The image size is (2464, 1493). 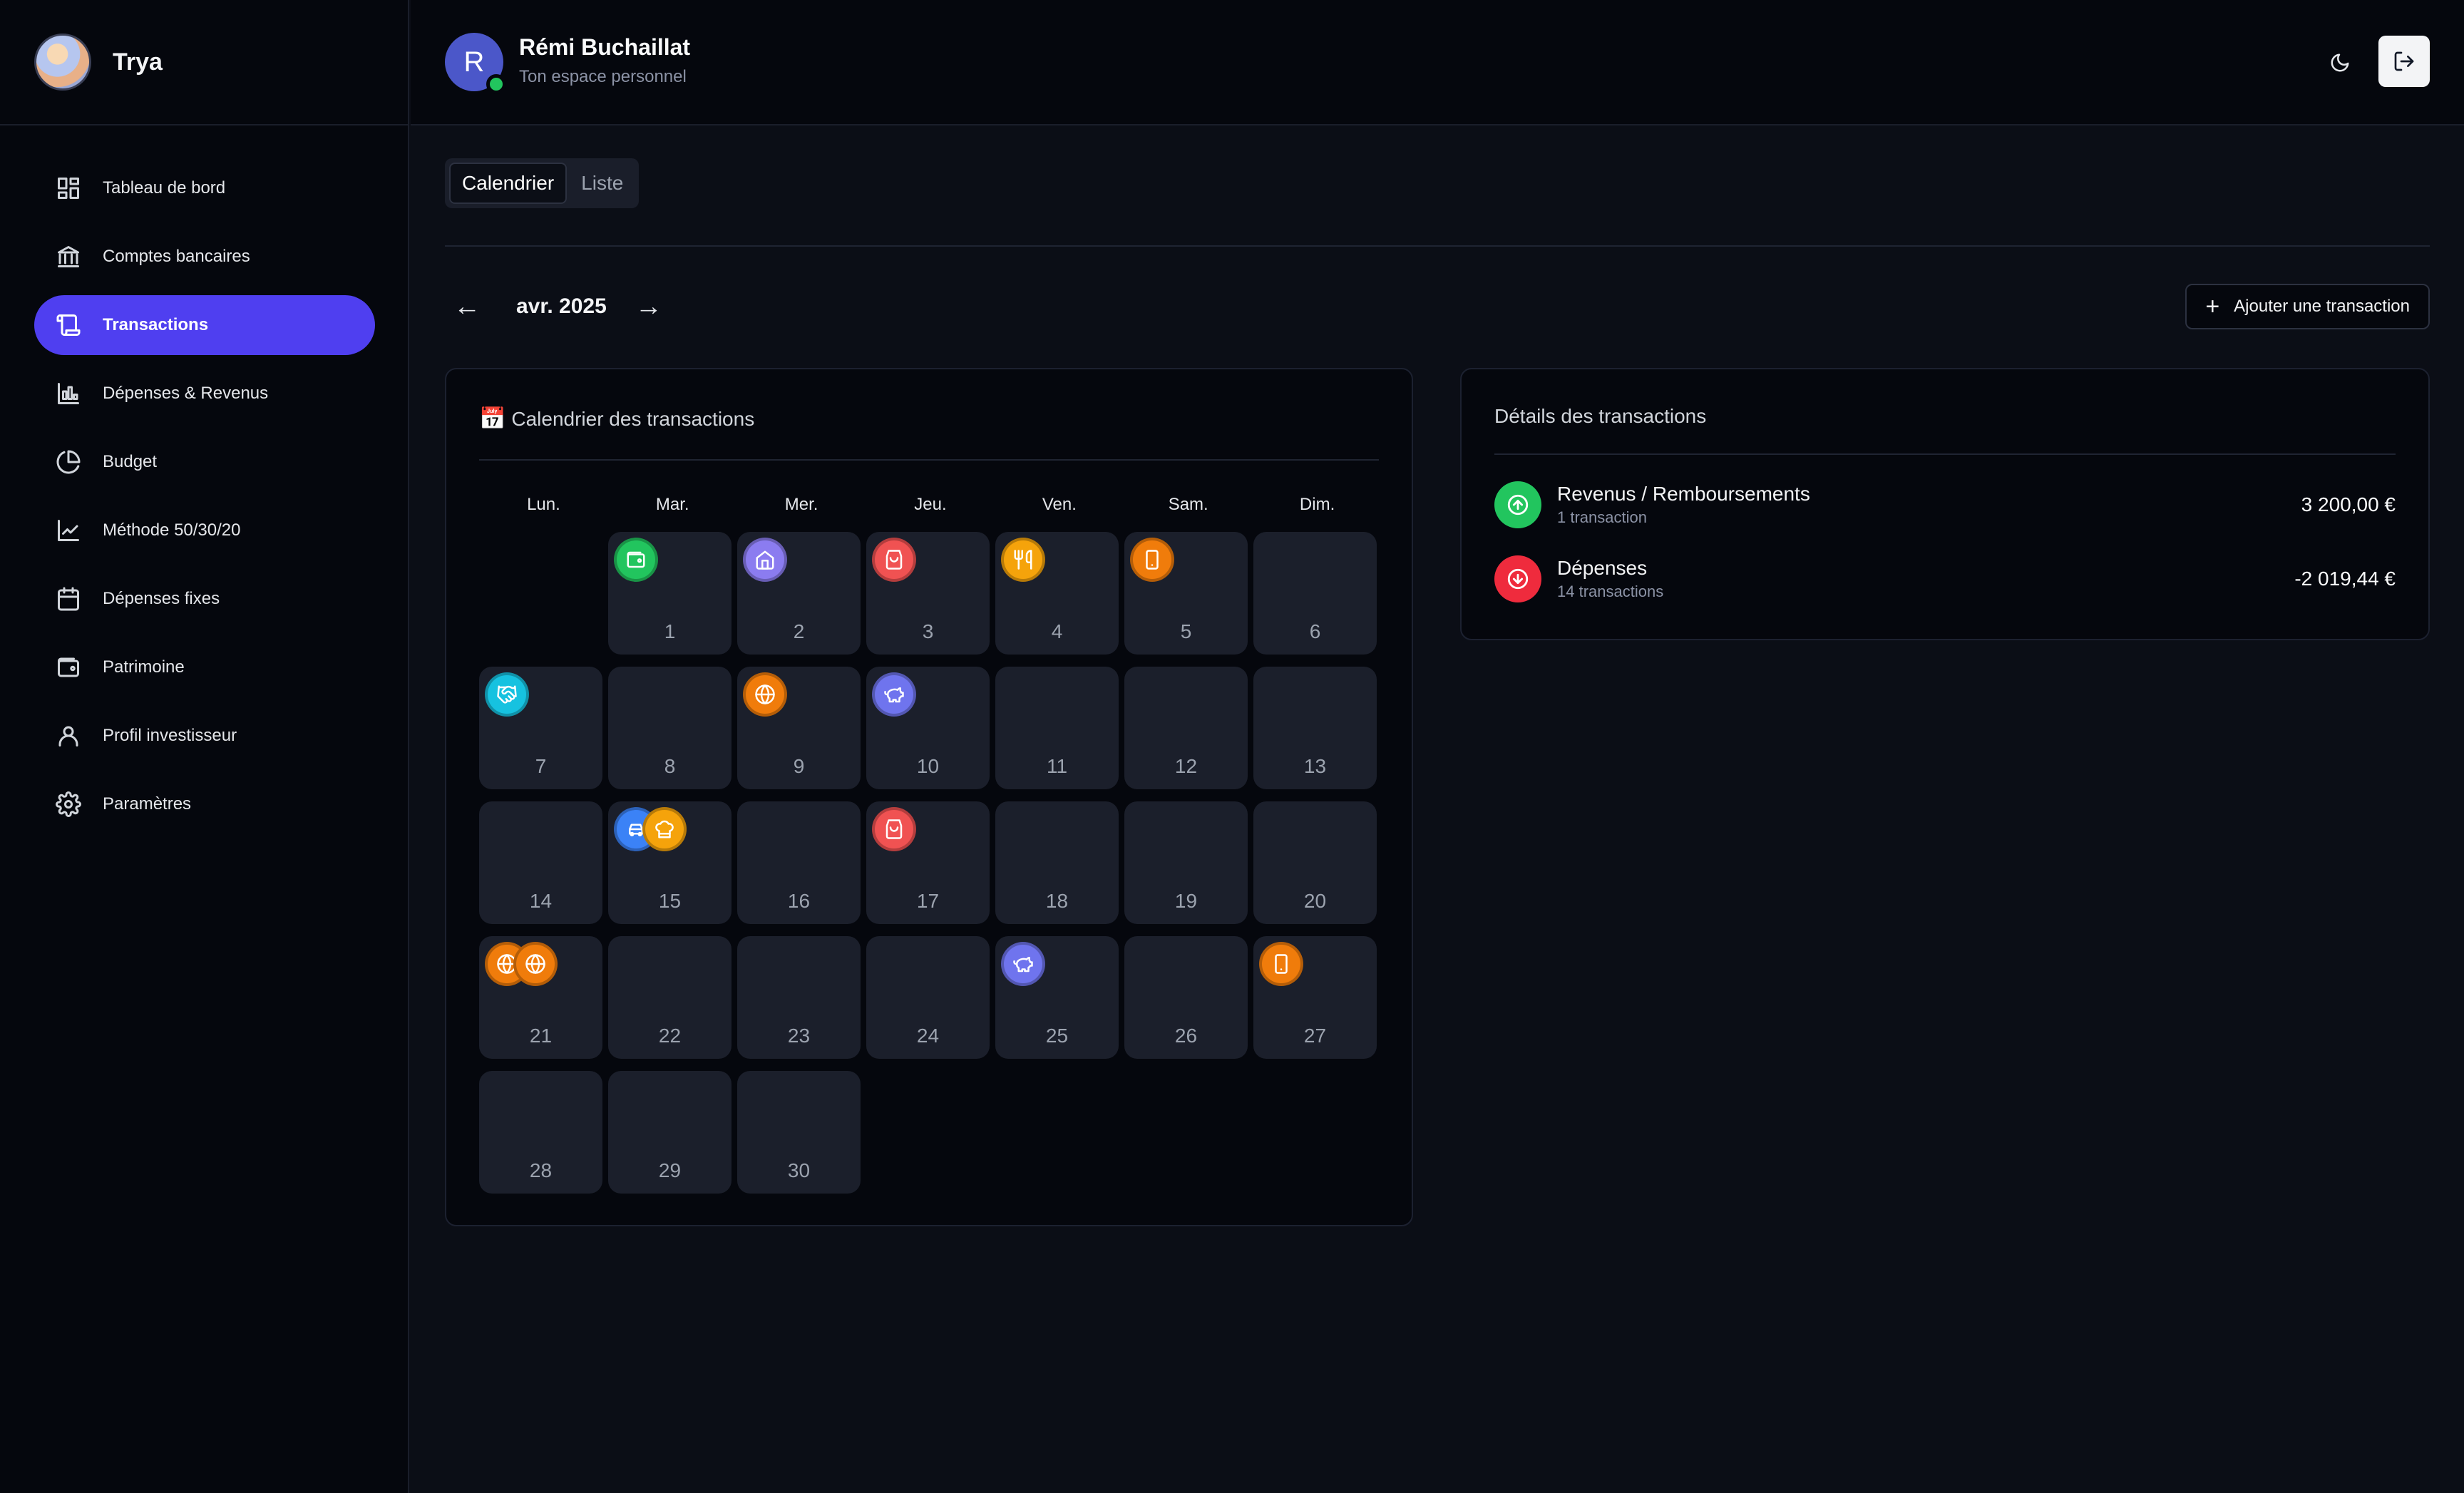 What do you see at coordinates (799, 594) in the screenshot?
I see `day-cell: 2` at bounding box center [799, 594].